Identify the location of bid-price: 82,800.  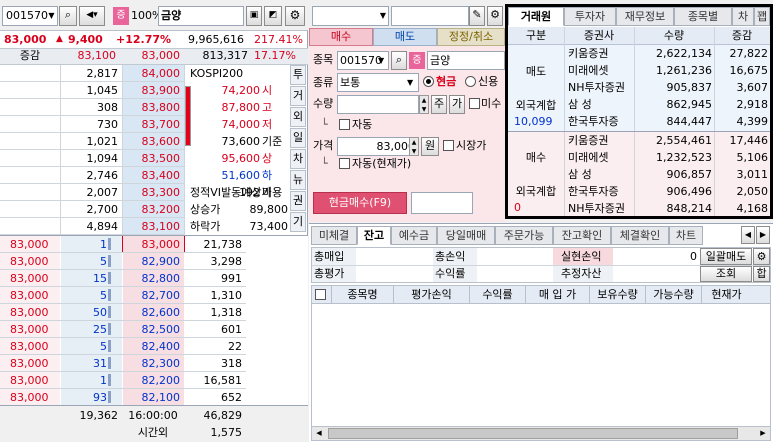
(161, 278).